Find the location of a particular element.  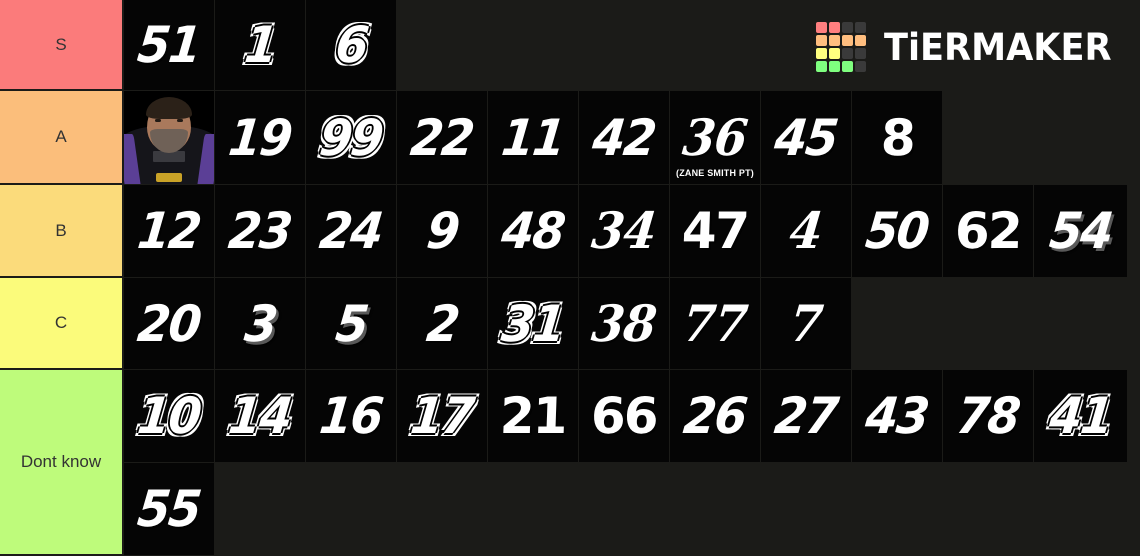

tier-item: 55 is located at coordinates (169, 509).